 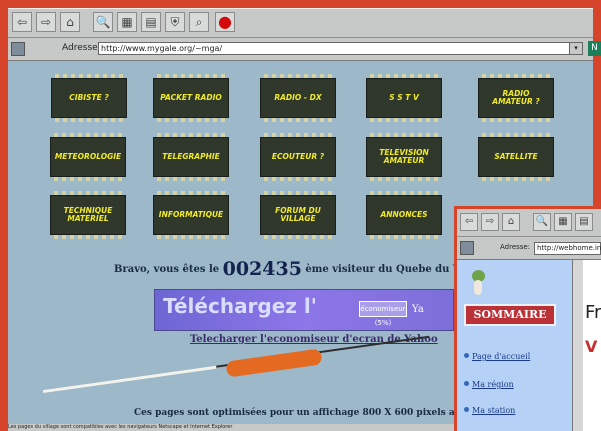 I want to click on sidebar-link-ma-station: Ma station, so click(x=489, y=410).